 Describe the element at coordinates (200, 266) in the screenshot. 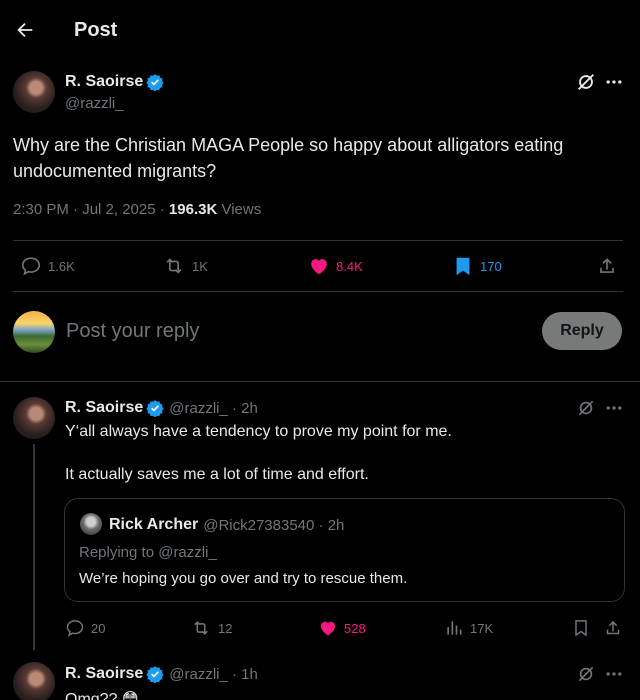

I see `repost-count: 1K` at that location.